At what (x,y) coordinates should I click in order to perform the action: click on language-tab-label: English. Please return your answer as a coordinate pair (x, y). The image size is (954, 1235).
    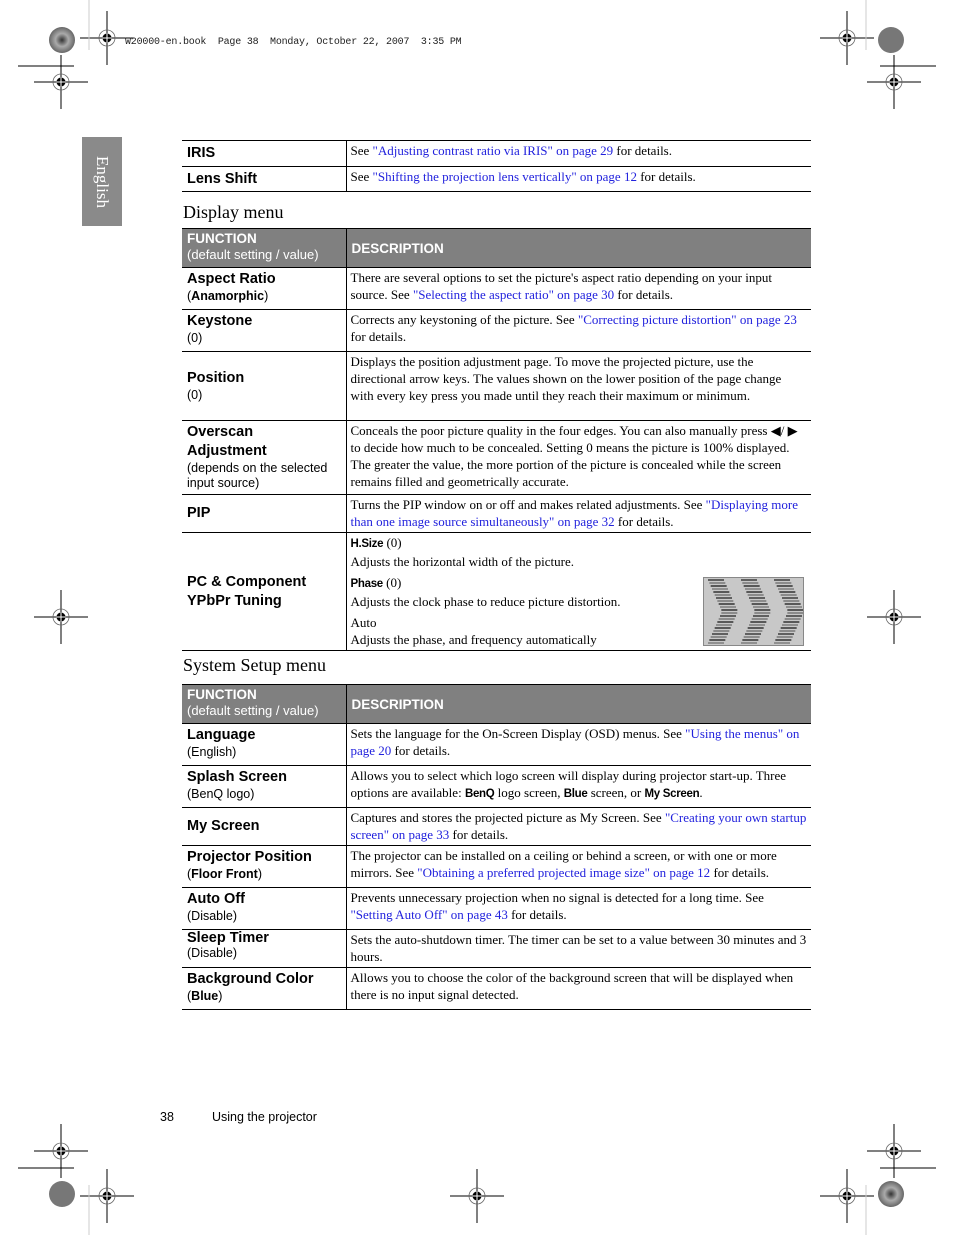
    Looking at the image, I should click on (102, 181).